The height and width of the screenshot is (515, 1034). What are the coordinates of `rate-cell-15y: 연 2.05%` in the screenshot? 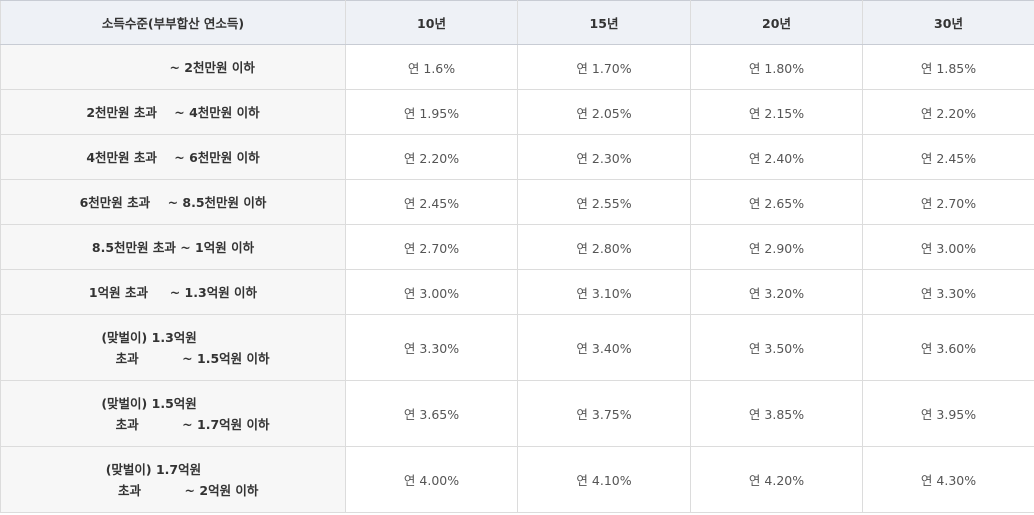 It's located at (604, 112).